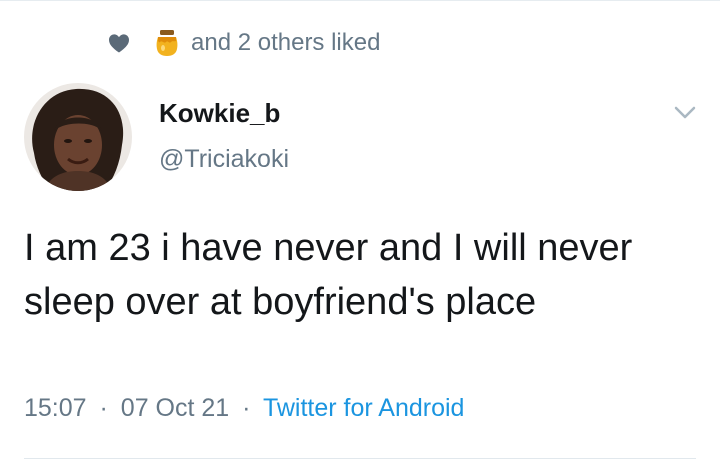  I want to click on social-context: and 2 others liked, so click(244, 43).